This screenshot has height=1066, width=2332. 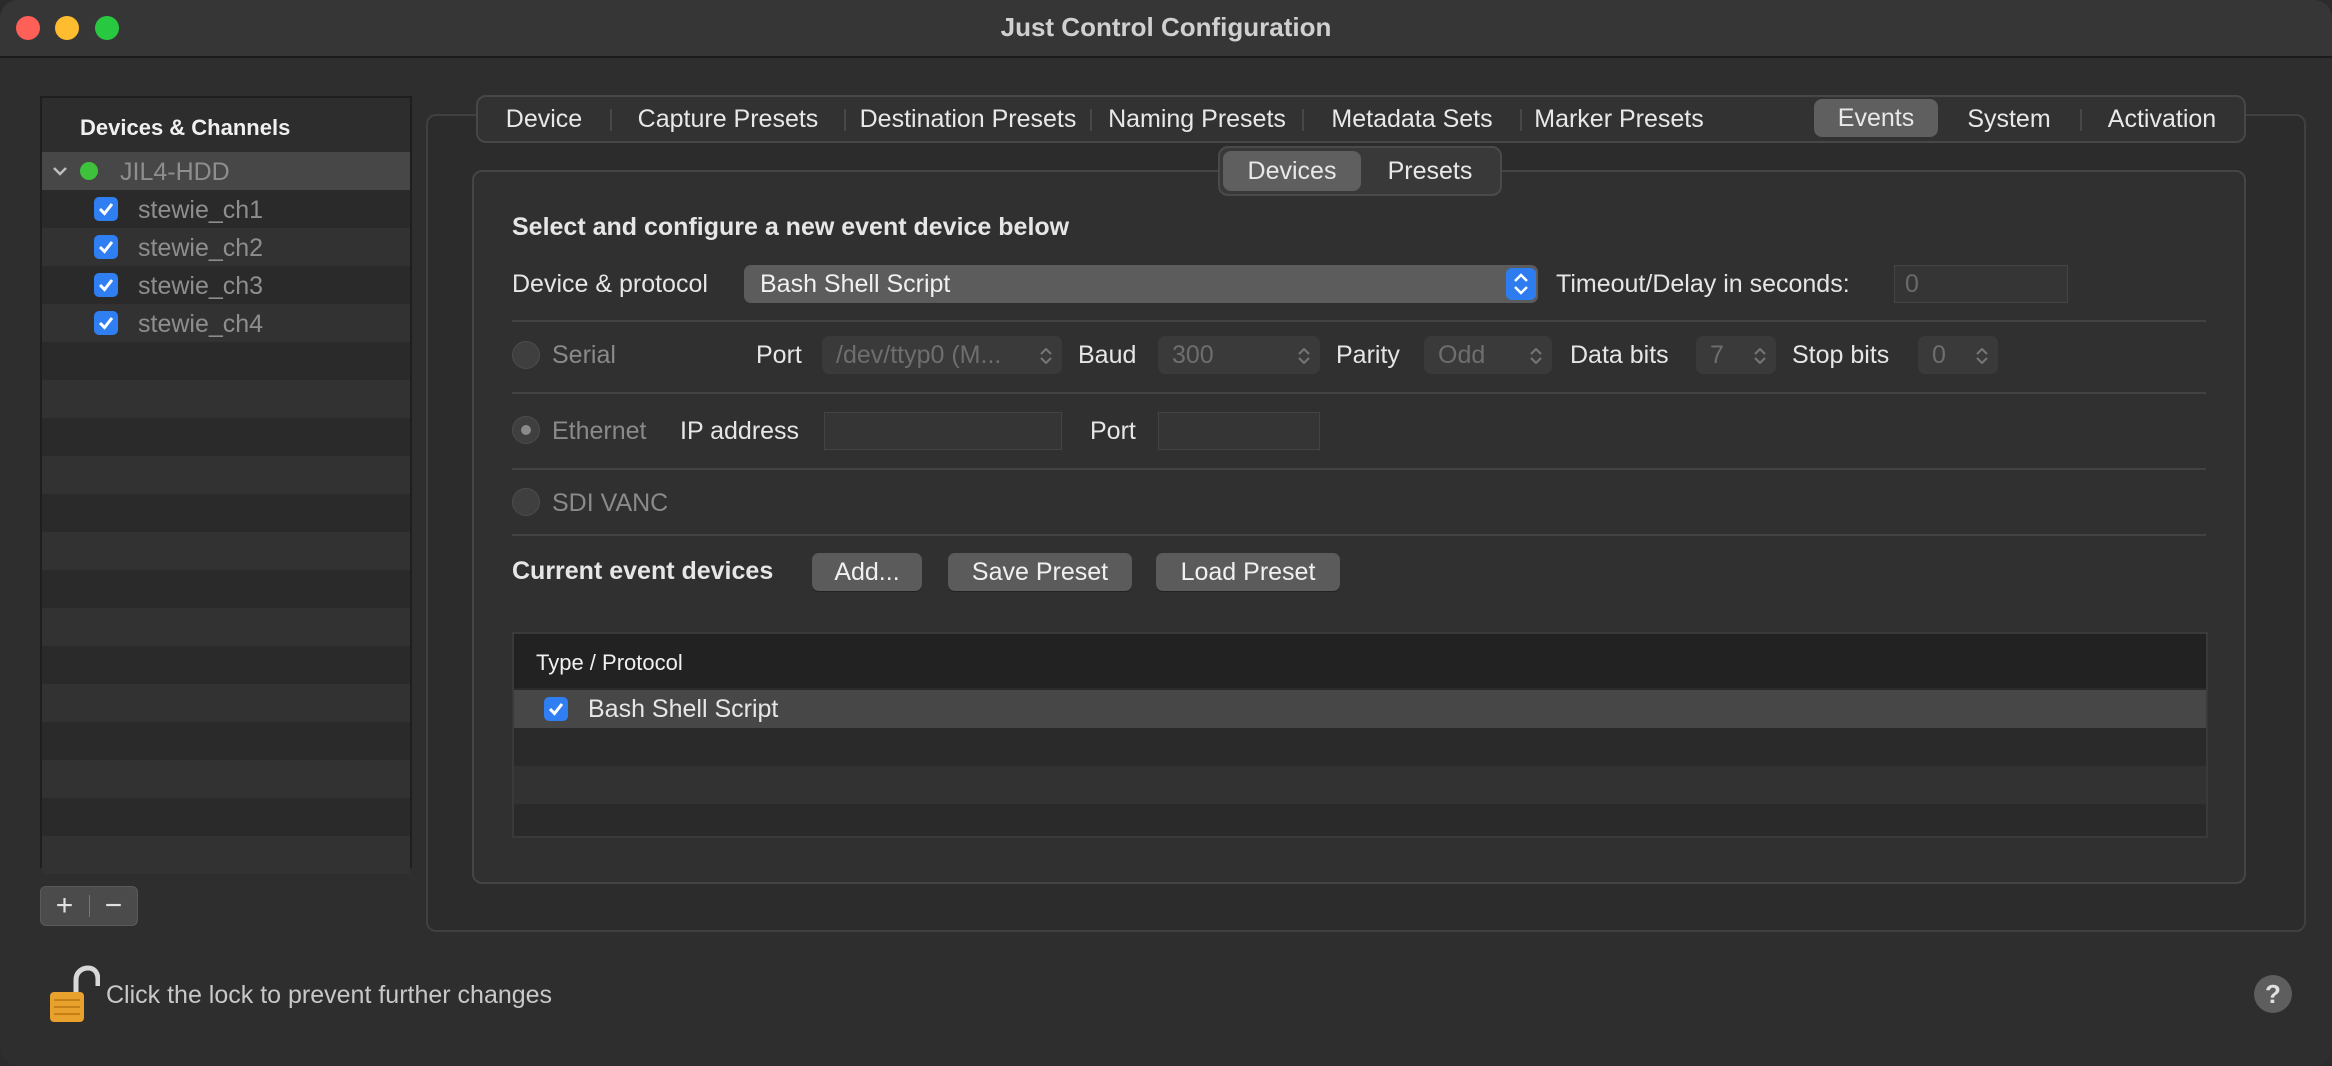 I want to click on ip-address-field, so click(x=943, y=431).